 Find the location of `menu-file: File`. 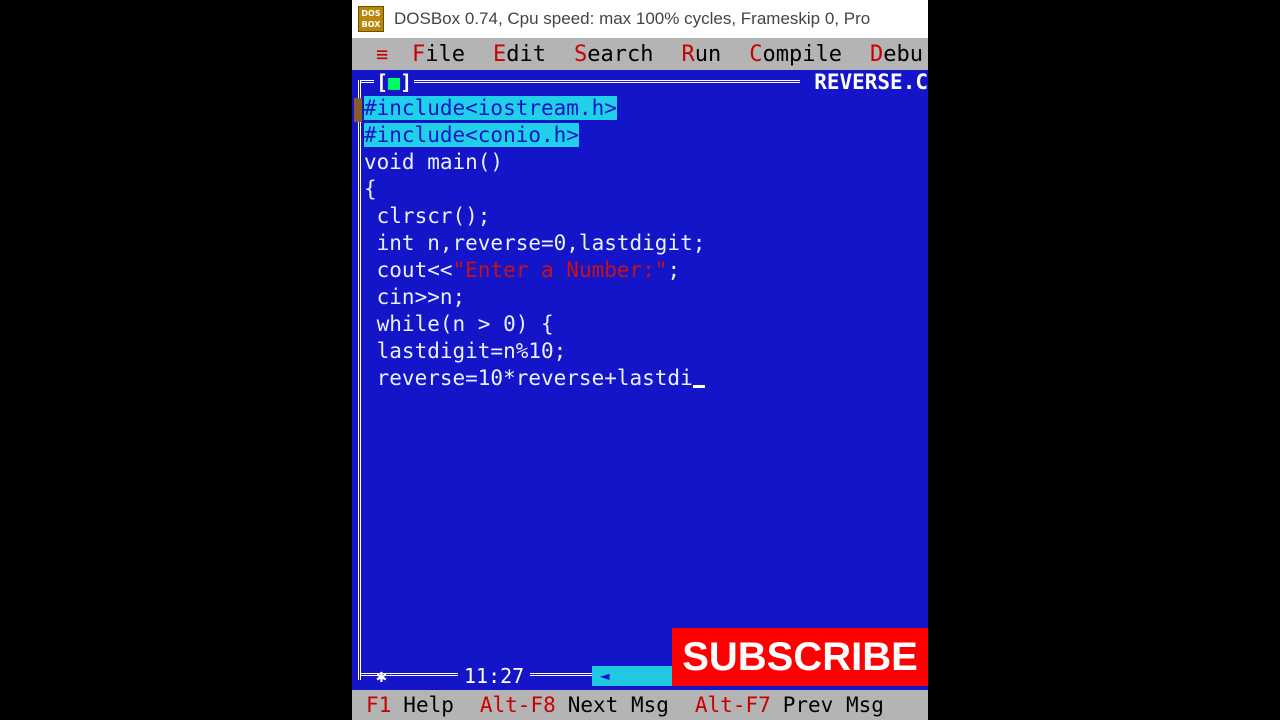

menu-file: File is located at coordinates (438, 54).